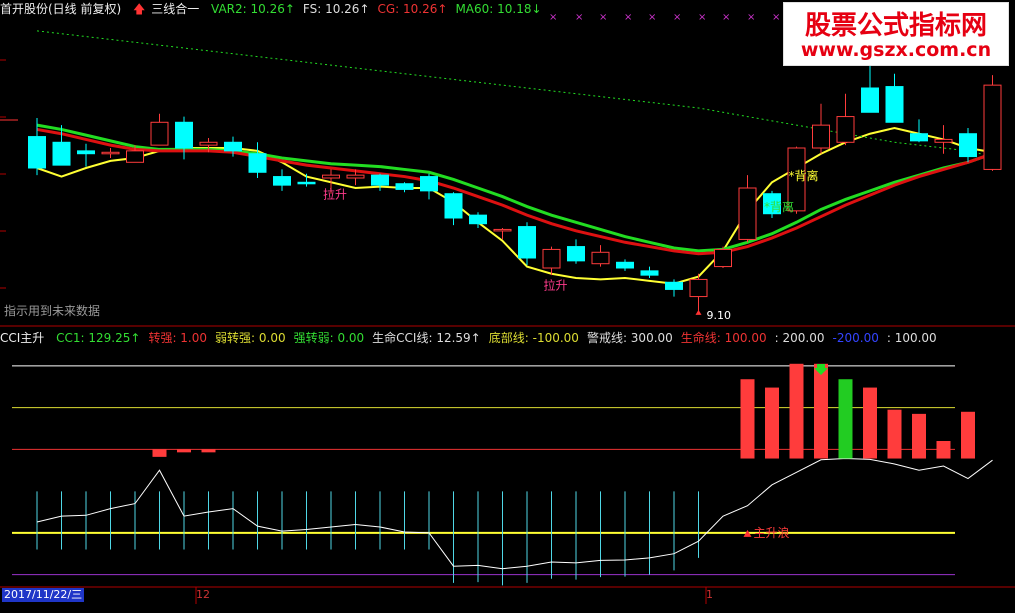 The width and height of the screenshot is (1015, 613). Describe the element at coordinates (723, 338) in the screenshot. I see `indicator-header-value-7: 生命线: 100.00` at that location.